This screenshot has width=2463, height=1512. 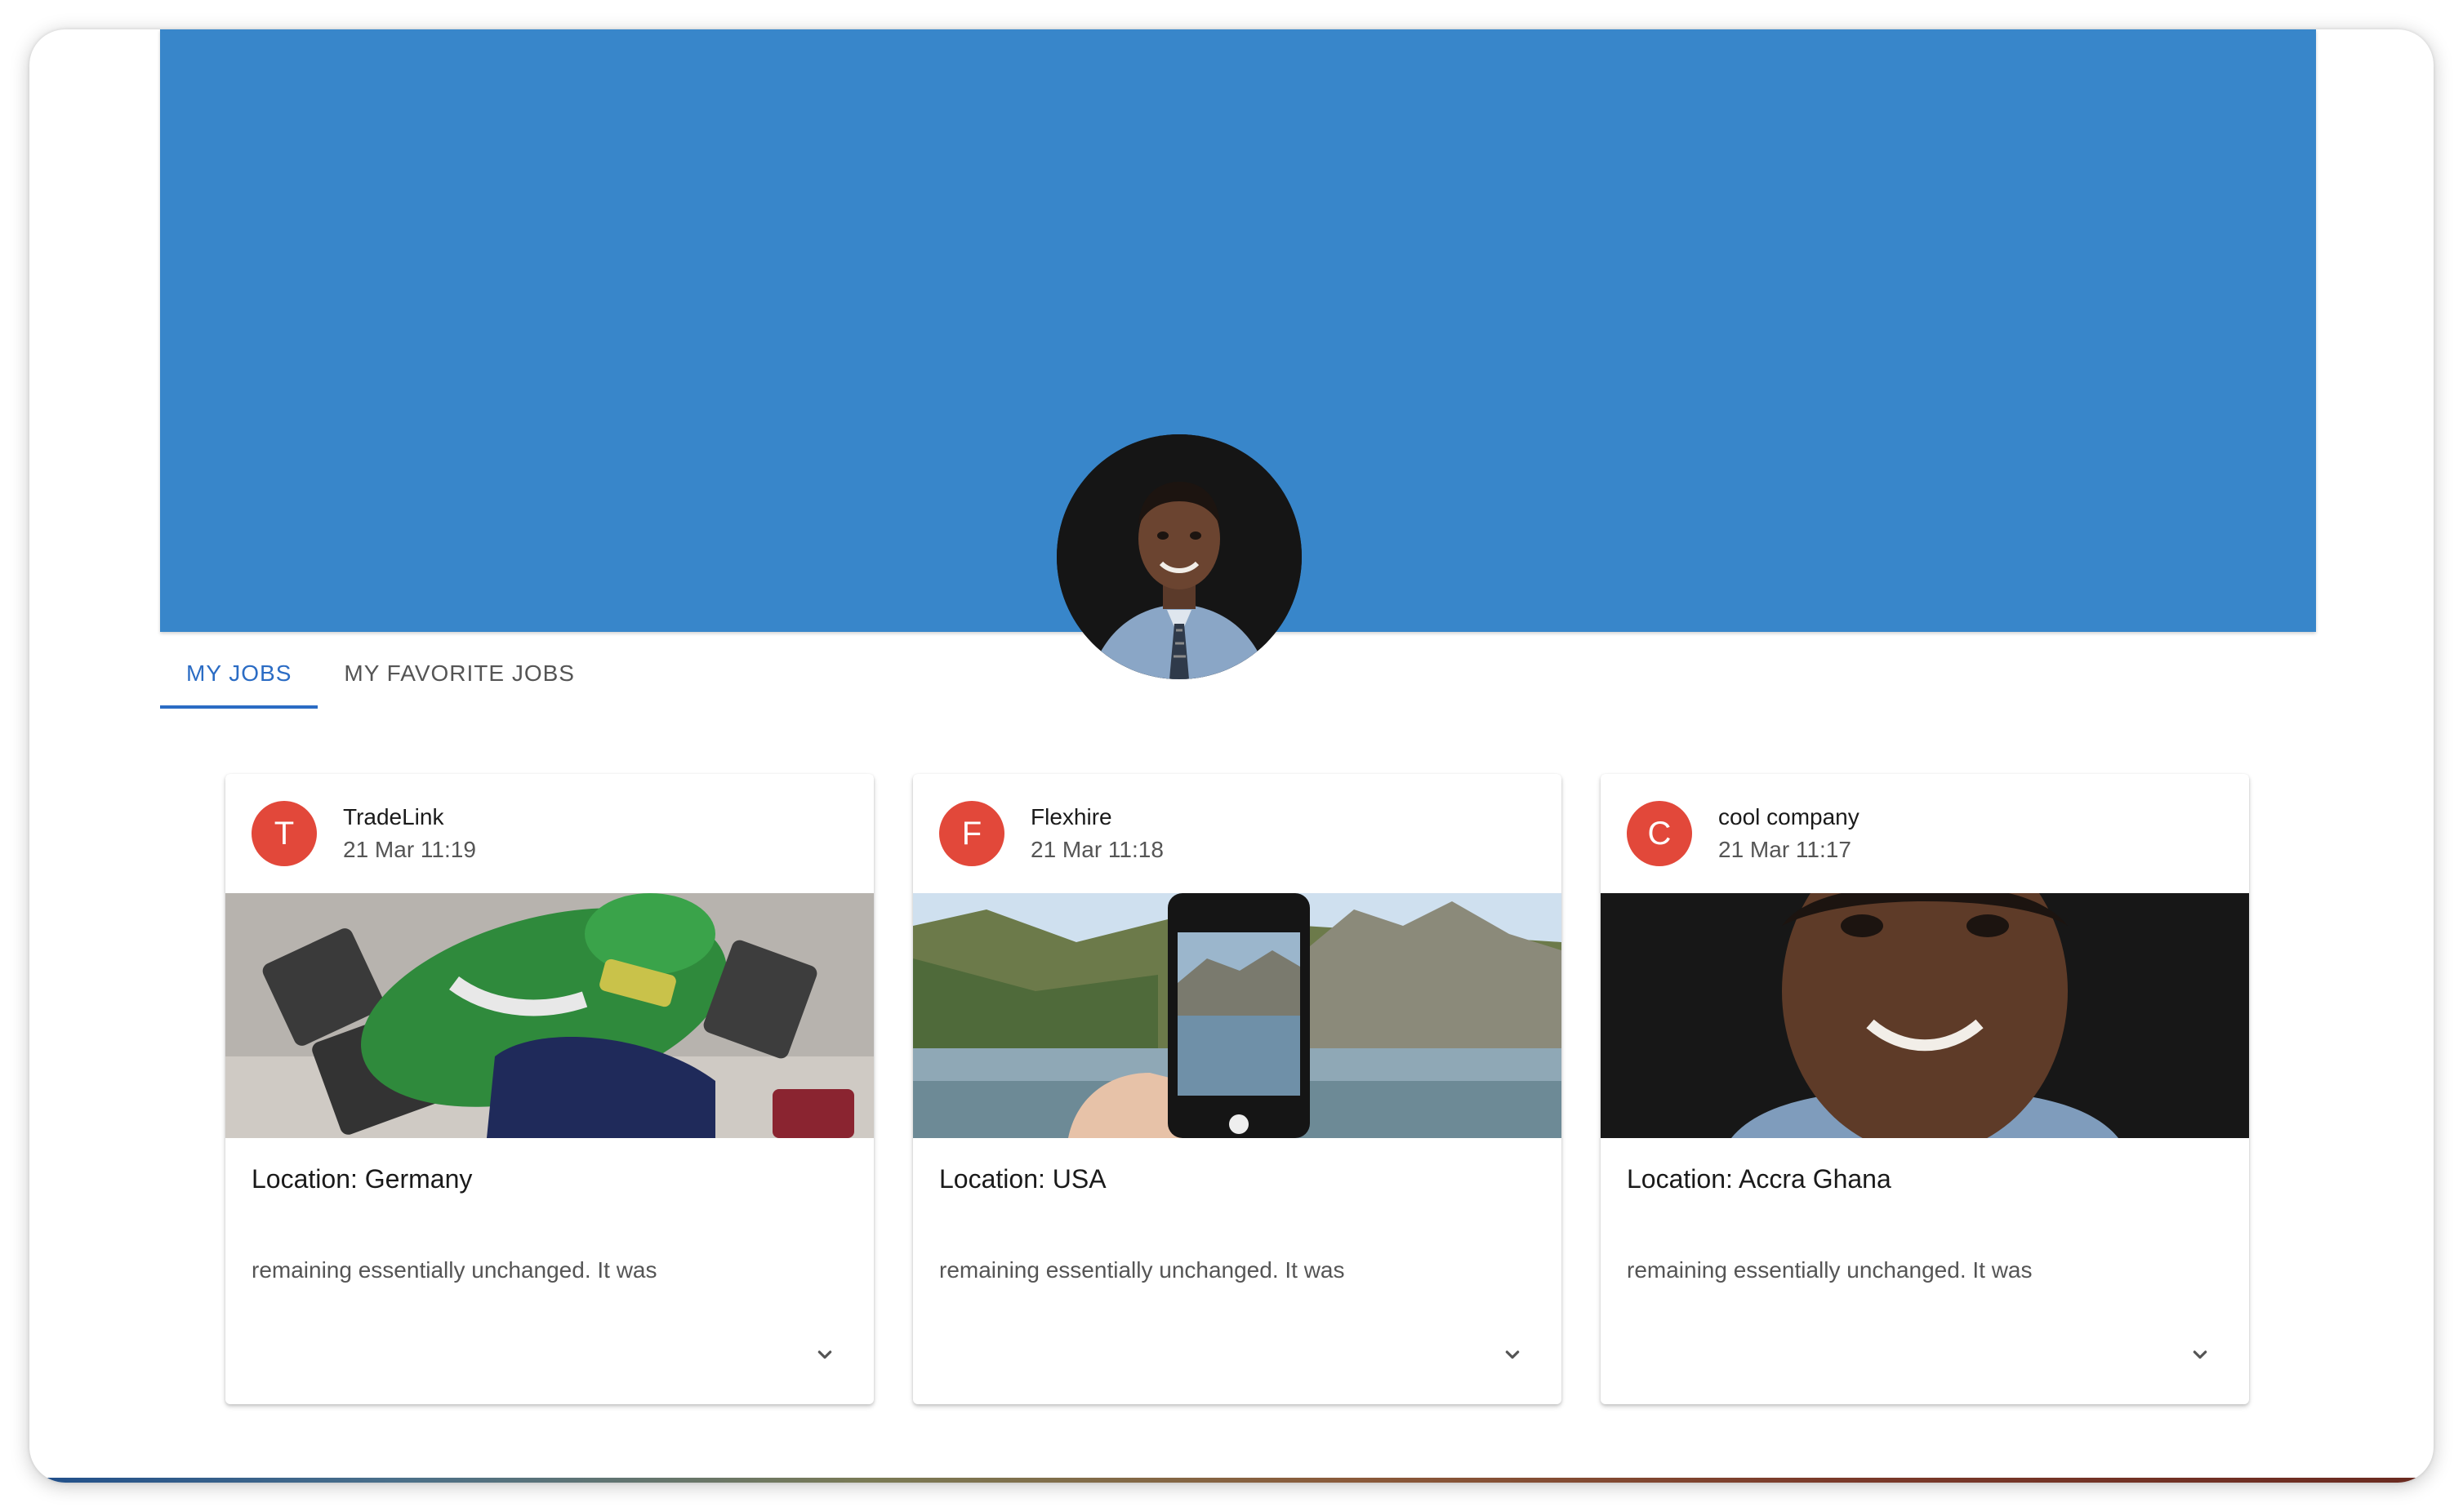 What do you see at coordinates (1784, 850) in the screenshot?
I see `post-date: 21 Mar 11:17` at bounding box center [1784, 850].